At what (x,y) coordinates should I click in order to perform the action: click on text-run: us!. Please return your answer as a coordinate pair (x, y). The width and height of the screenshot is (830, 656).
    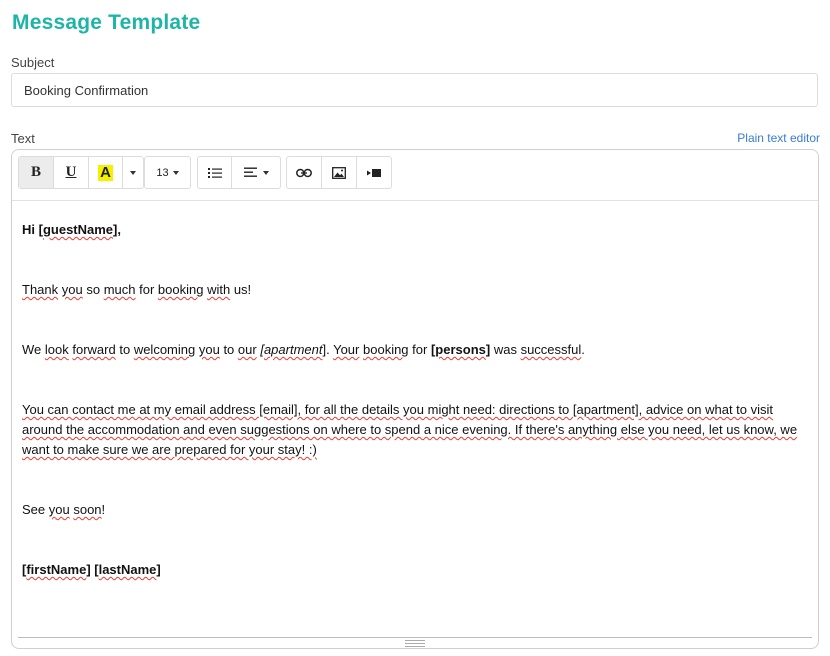
    Looking at the image, I should click on (241, 289).